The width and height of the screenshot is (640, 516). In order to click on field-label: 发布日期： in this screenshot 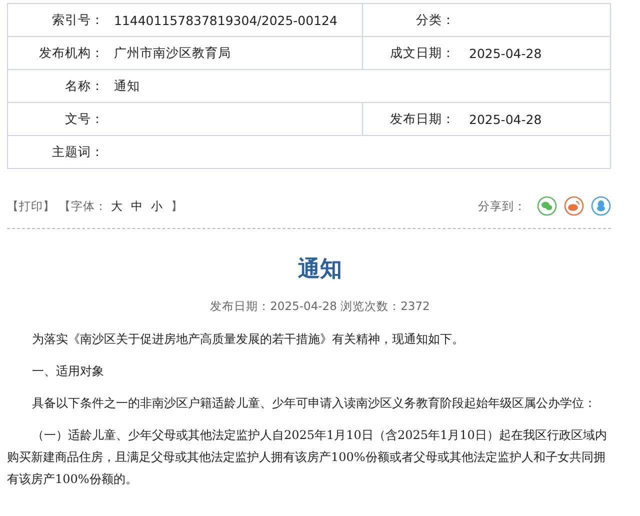, I will do `click(422, 119)`.